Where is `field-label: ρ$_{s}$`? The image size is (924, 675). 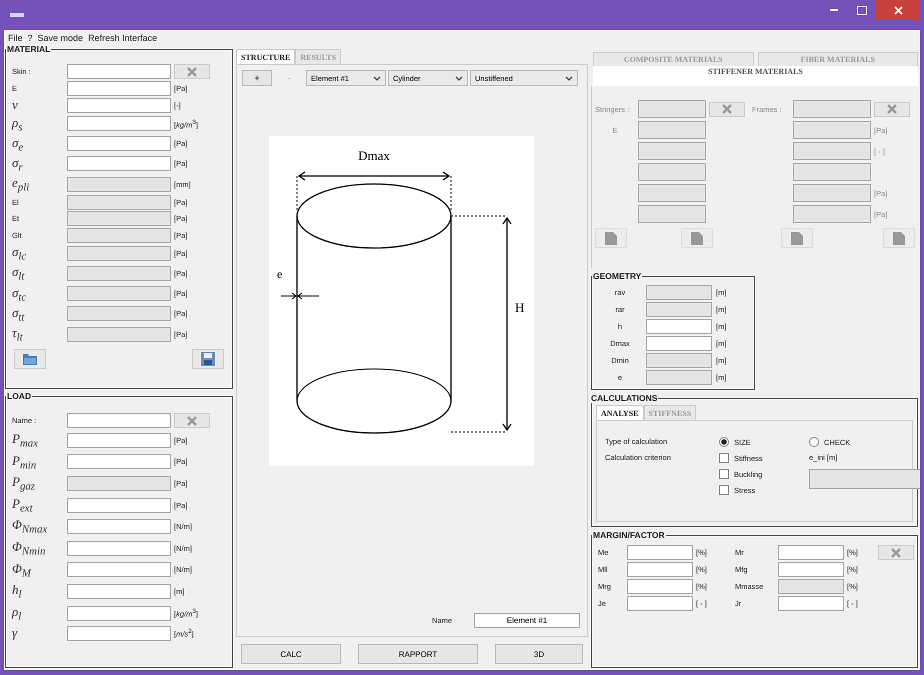
field-label: ρ$_{s}$ is located at coordinates (18, 124).